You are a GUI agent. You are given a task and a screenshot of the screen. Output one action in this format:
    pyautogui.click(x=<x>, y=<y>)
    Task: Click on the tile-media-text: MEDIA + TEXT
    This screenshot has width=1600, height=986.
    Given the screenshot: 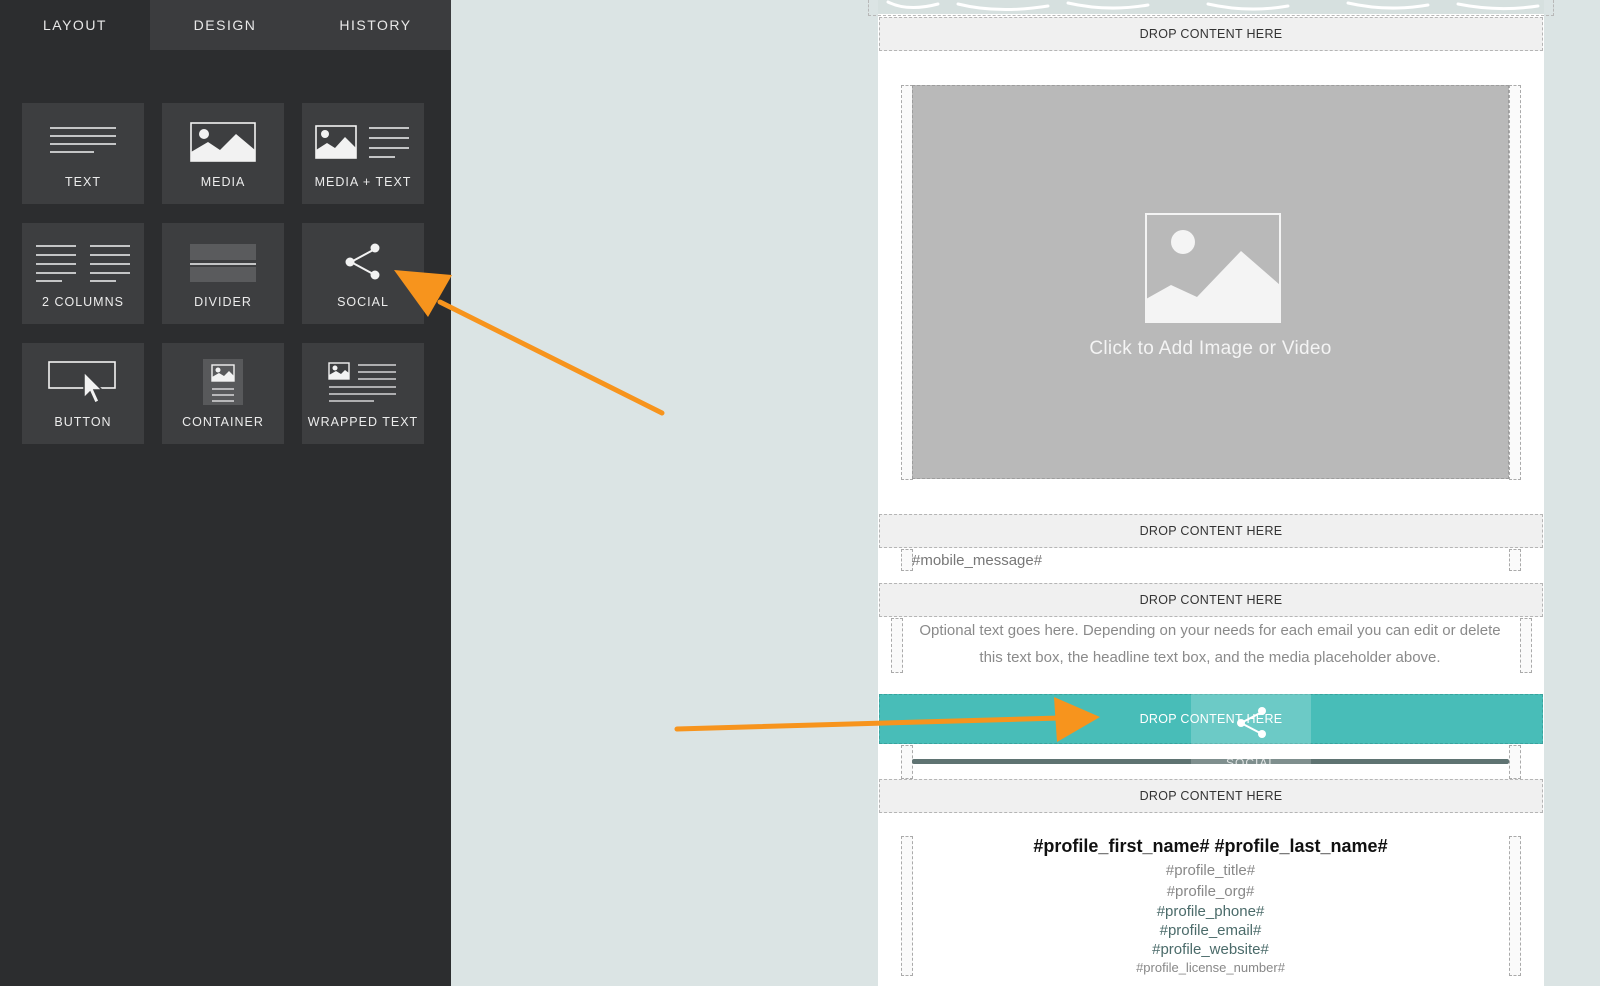 What is the action you would take?
    pyautogui.click(x=363, y=153)
    